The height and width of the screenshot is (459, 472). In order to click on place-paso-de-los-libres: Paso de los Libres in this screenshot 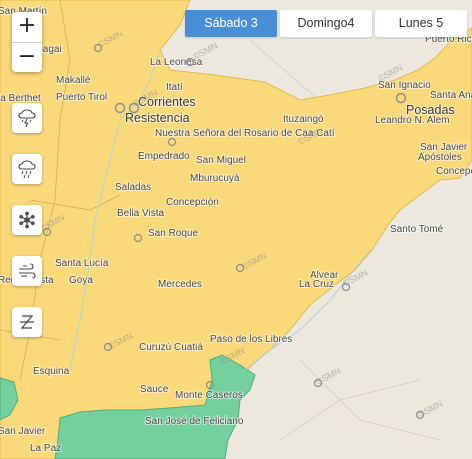, I will do `click(251, 339)`.